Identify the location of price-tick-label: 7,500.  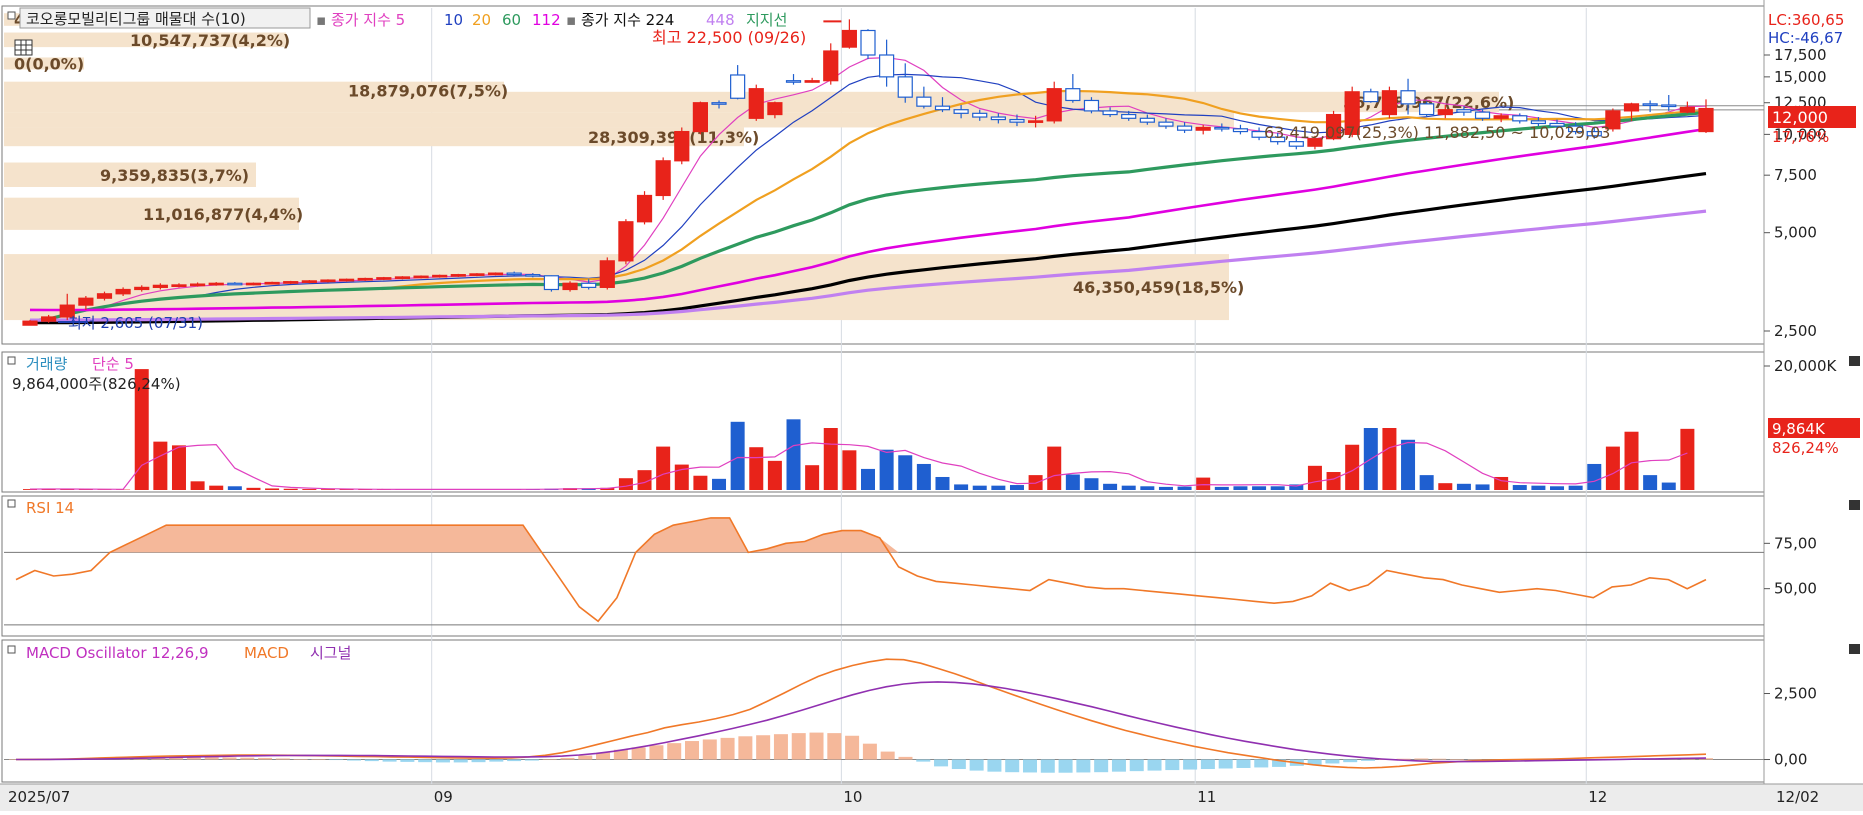
(1795, 175).